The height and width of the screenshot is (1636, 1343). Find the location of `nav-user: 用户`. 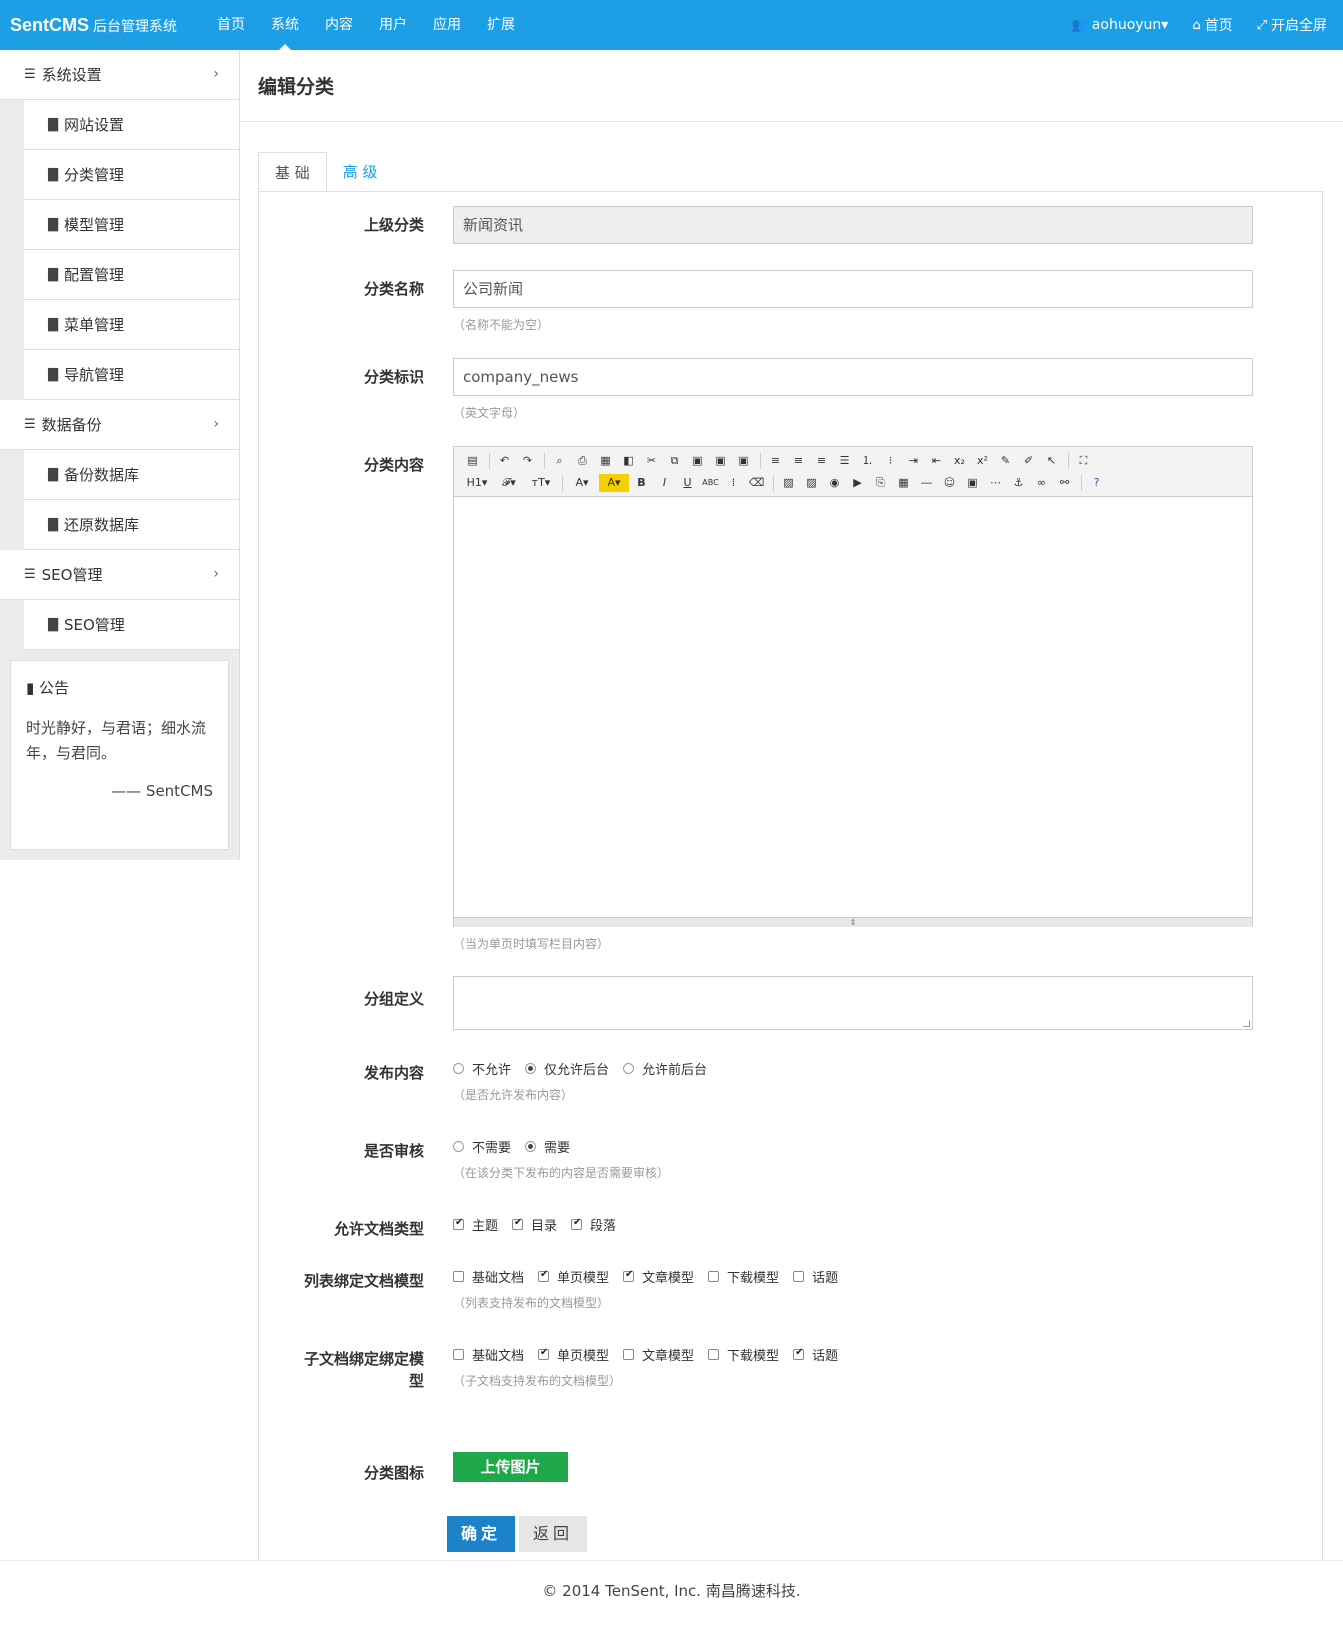

nav-user: 用户 is located at coordinates (393, 25).